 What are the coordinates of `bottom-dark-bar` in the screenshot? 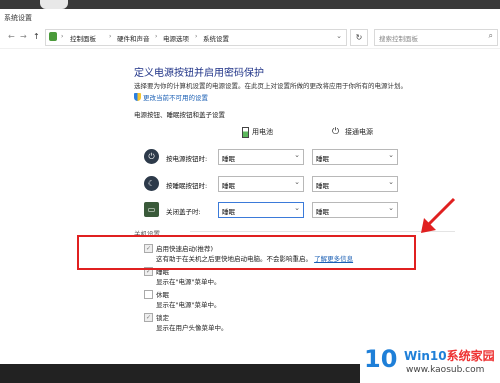 It's located at (180, 373).